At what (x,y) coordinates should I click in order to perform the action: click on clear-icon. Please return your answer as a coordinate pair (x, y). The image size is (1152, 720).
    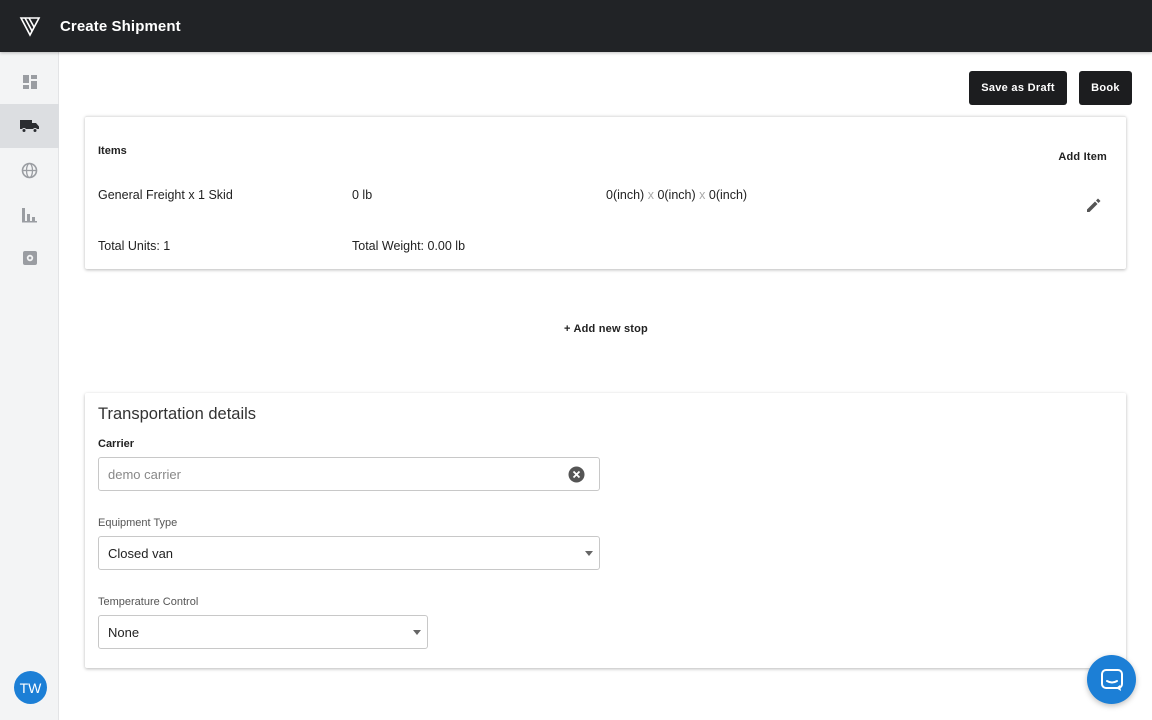
    Looking at the image, I should click on (576, 476).